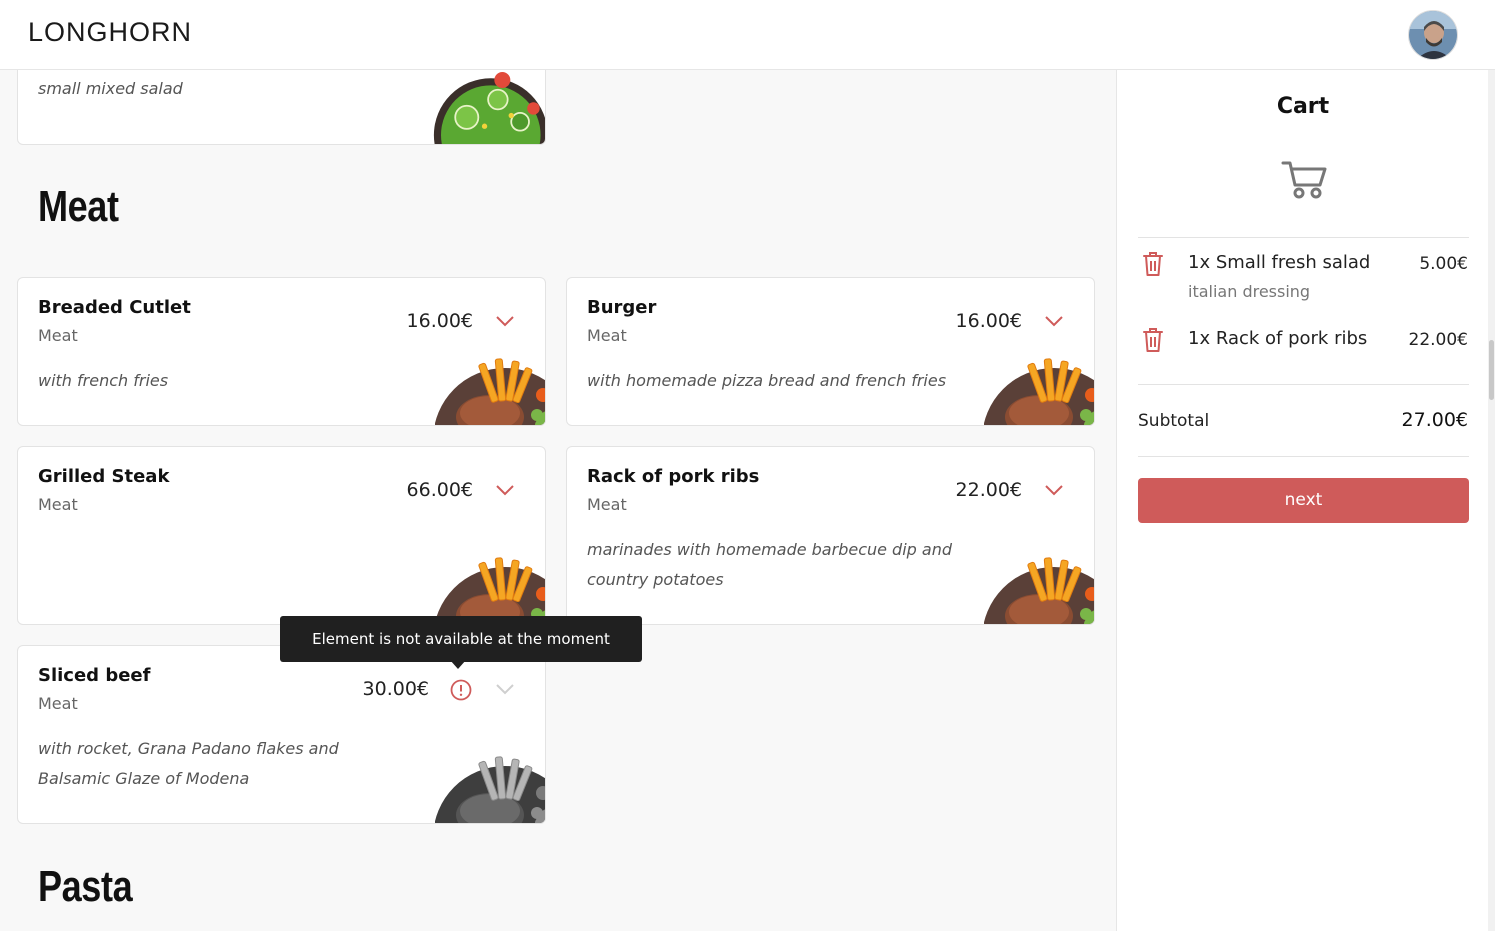  Describe the element at coordinates (395, 689) in the screenshot. I see `card-price: 30.00€` at that location.